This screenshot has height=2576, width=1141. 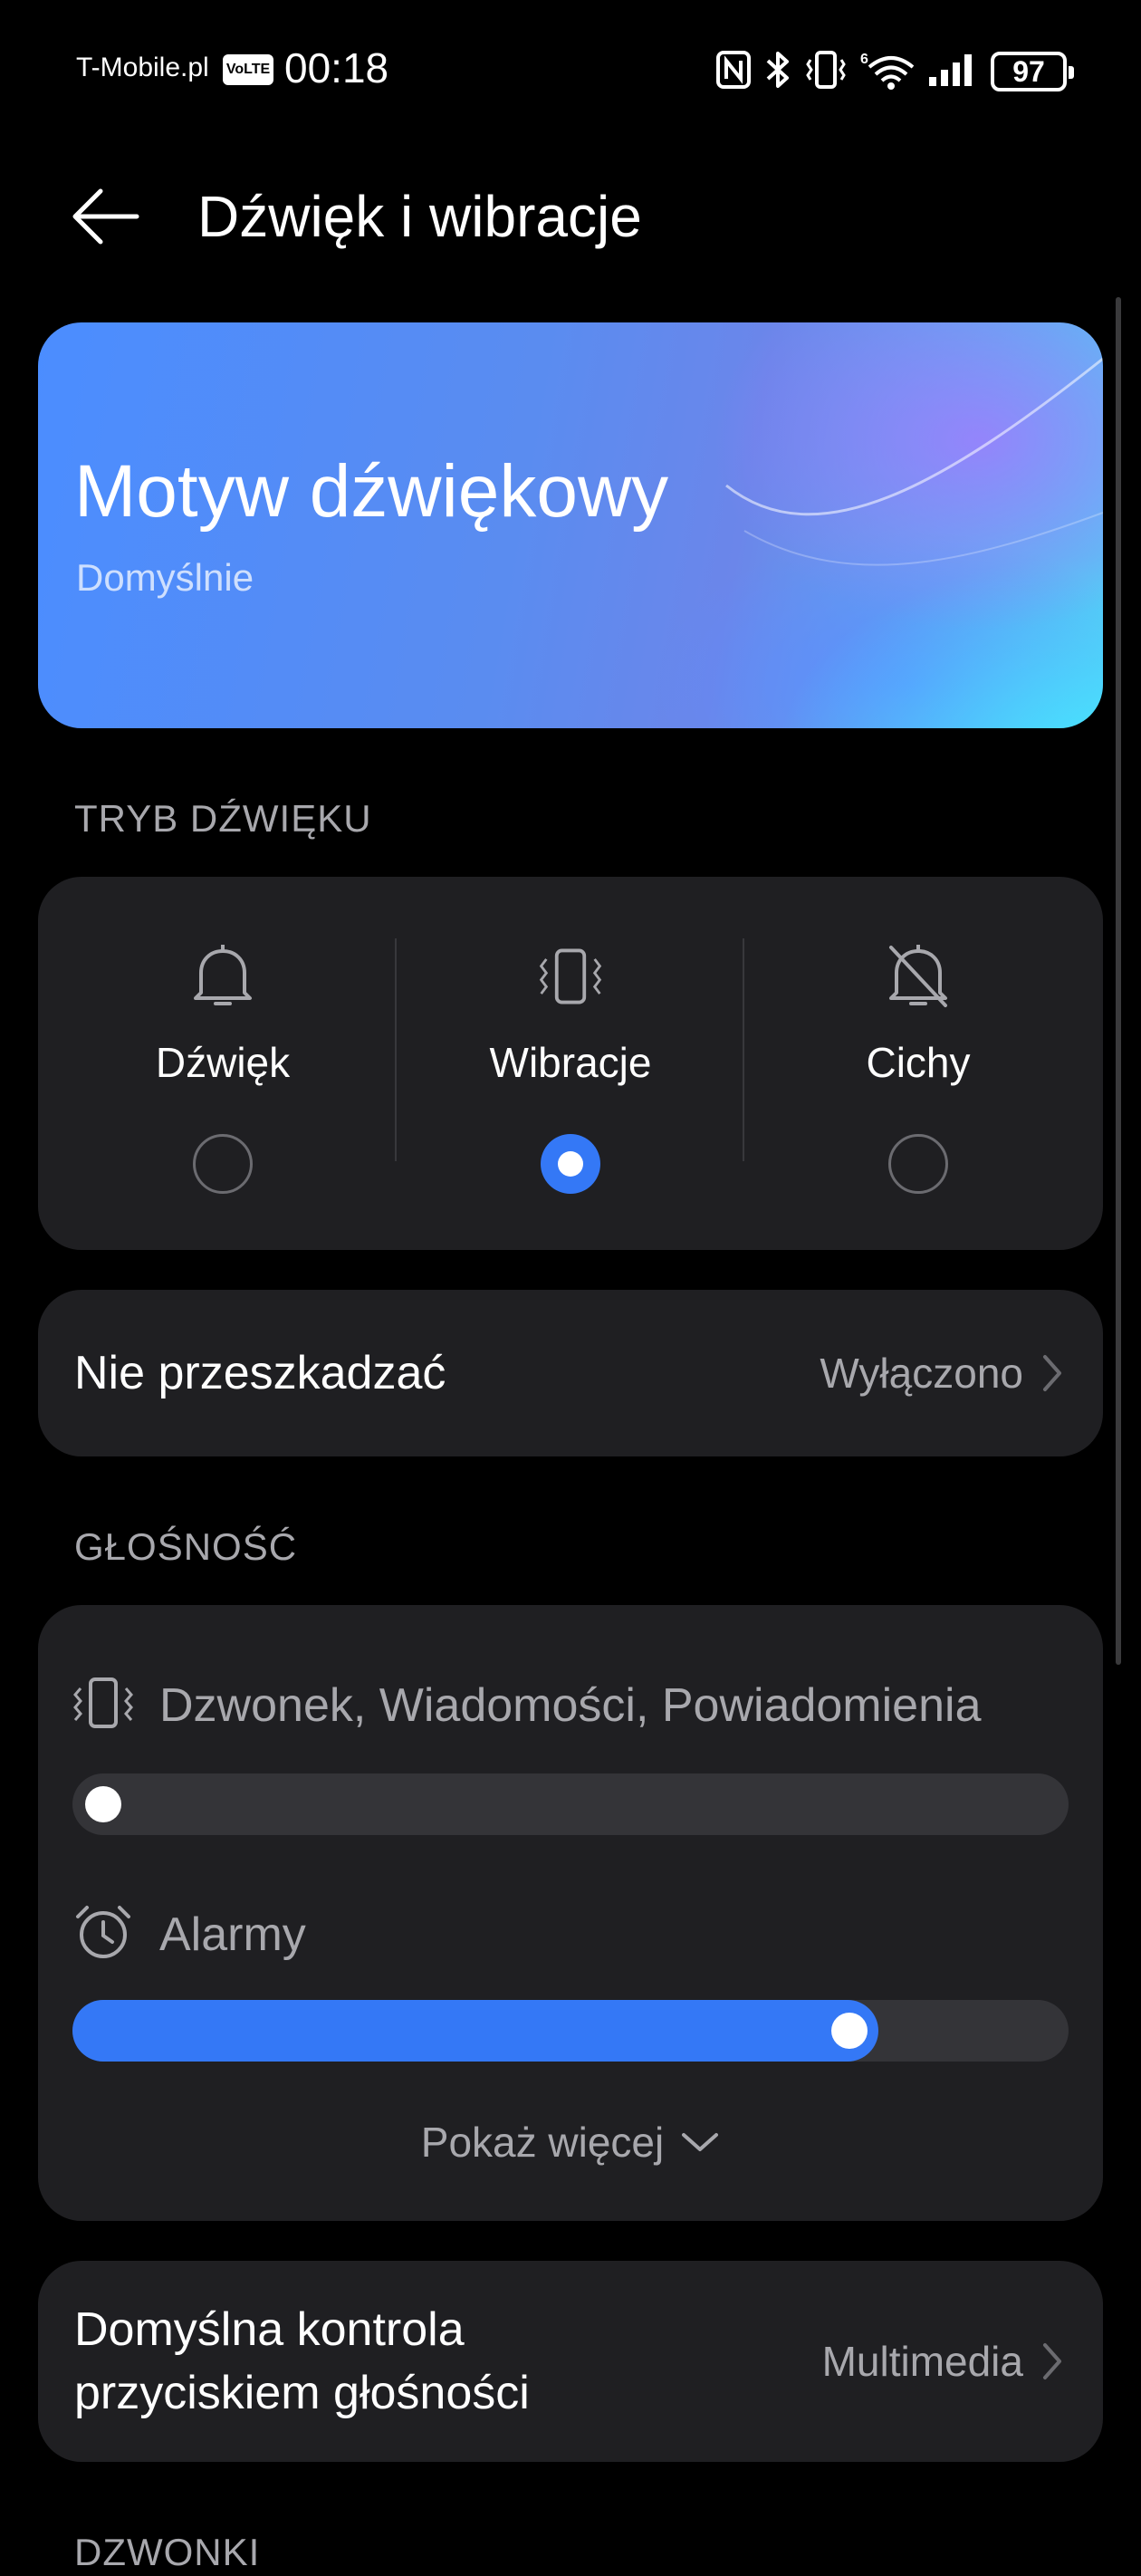 I want to click on chevron-down-icon, so click(x=701, y=2142).